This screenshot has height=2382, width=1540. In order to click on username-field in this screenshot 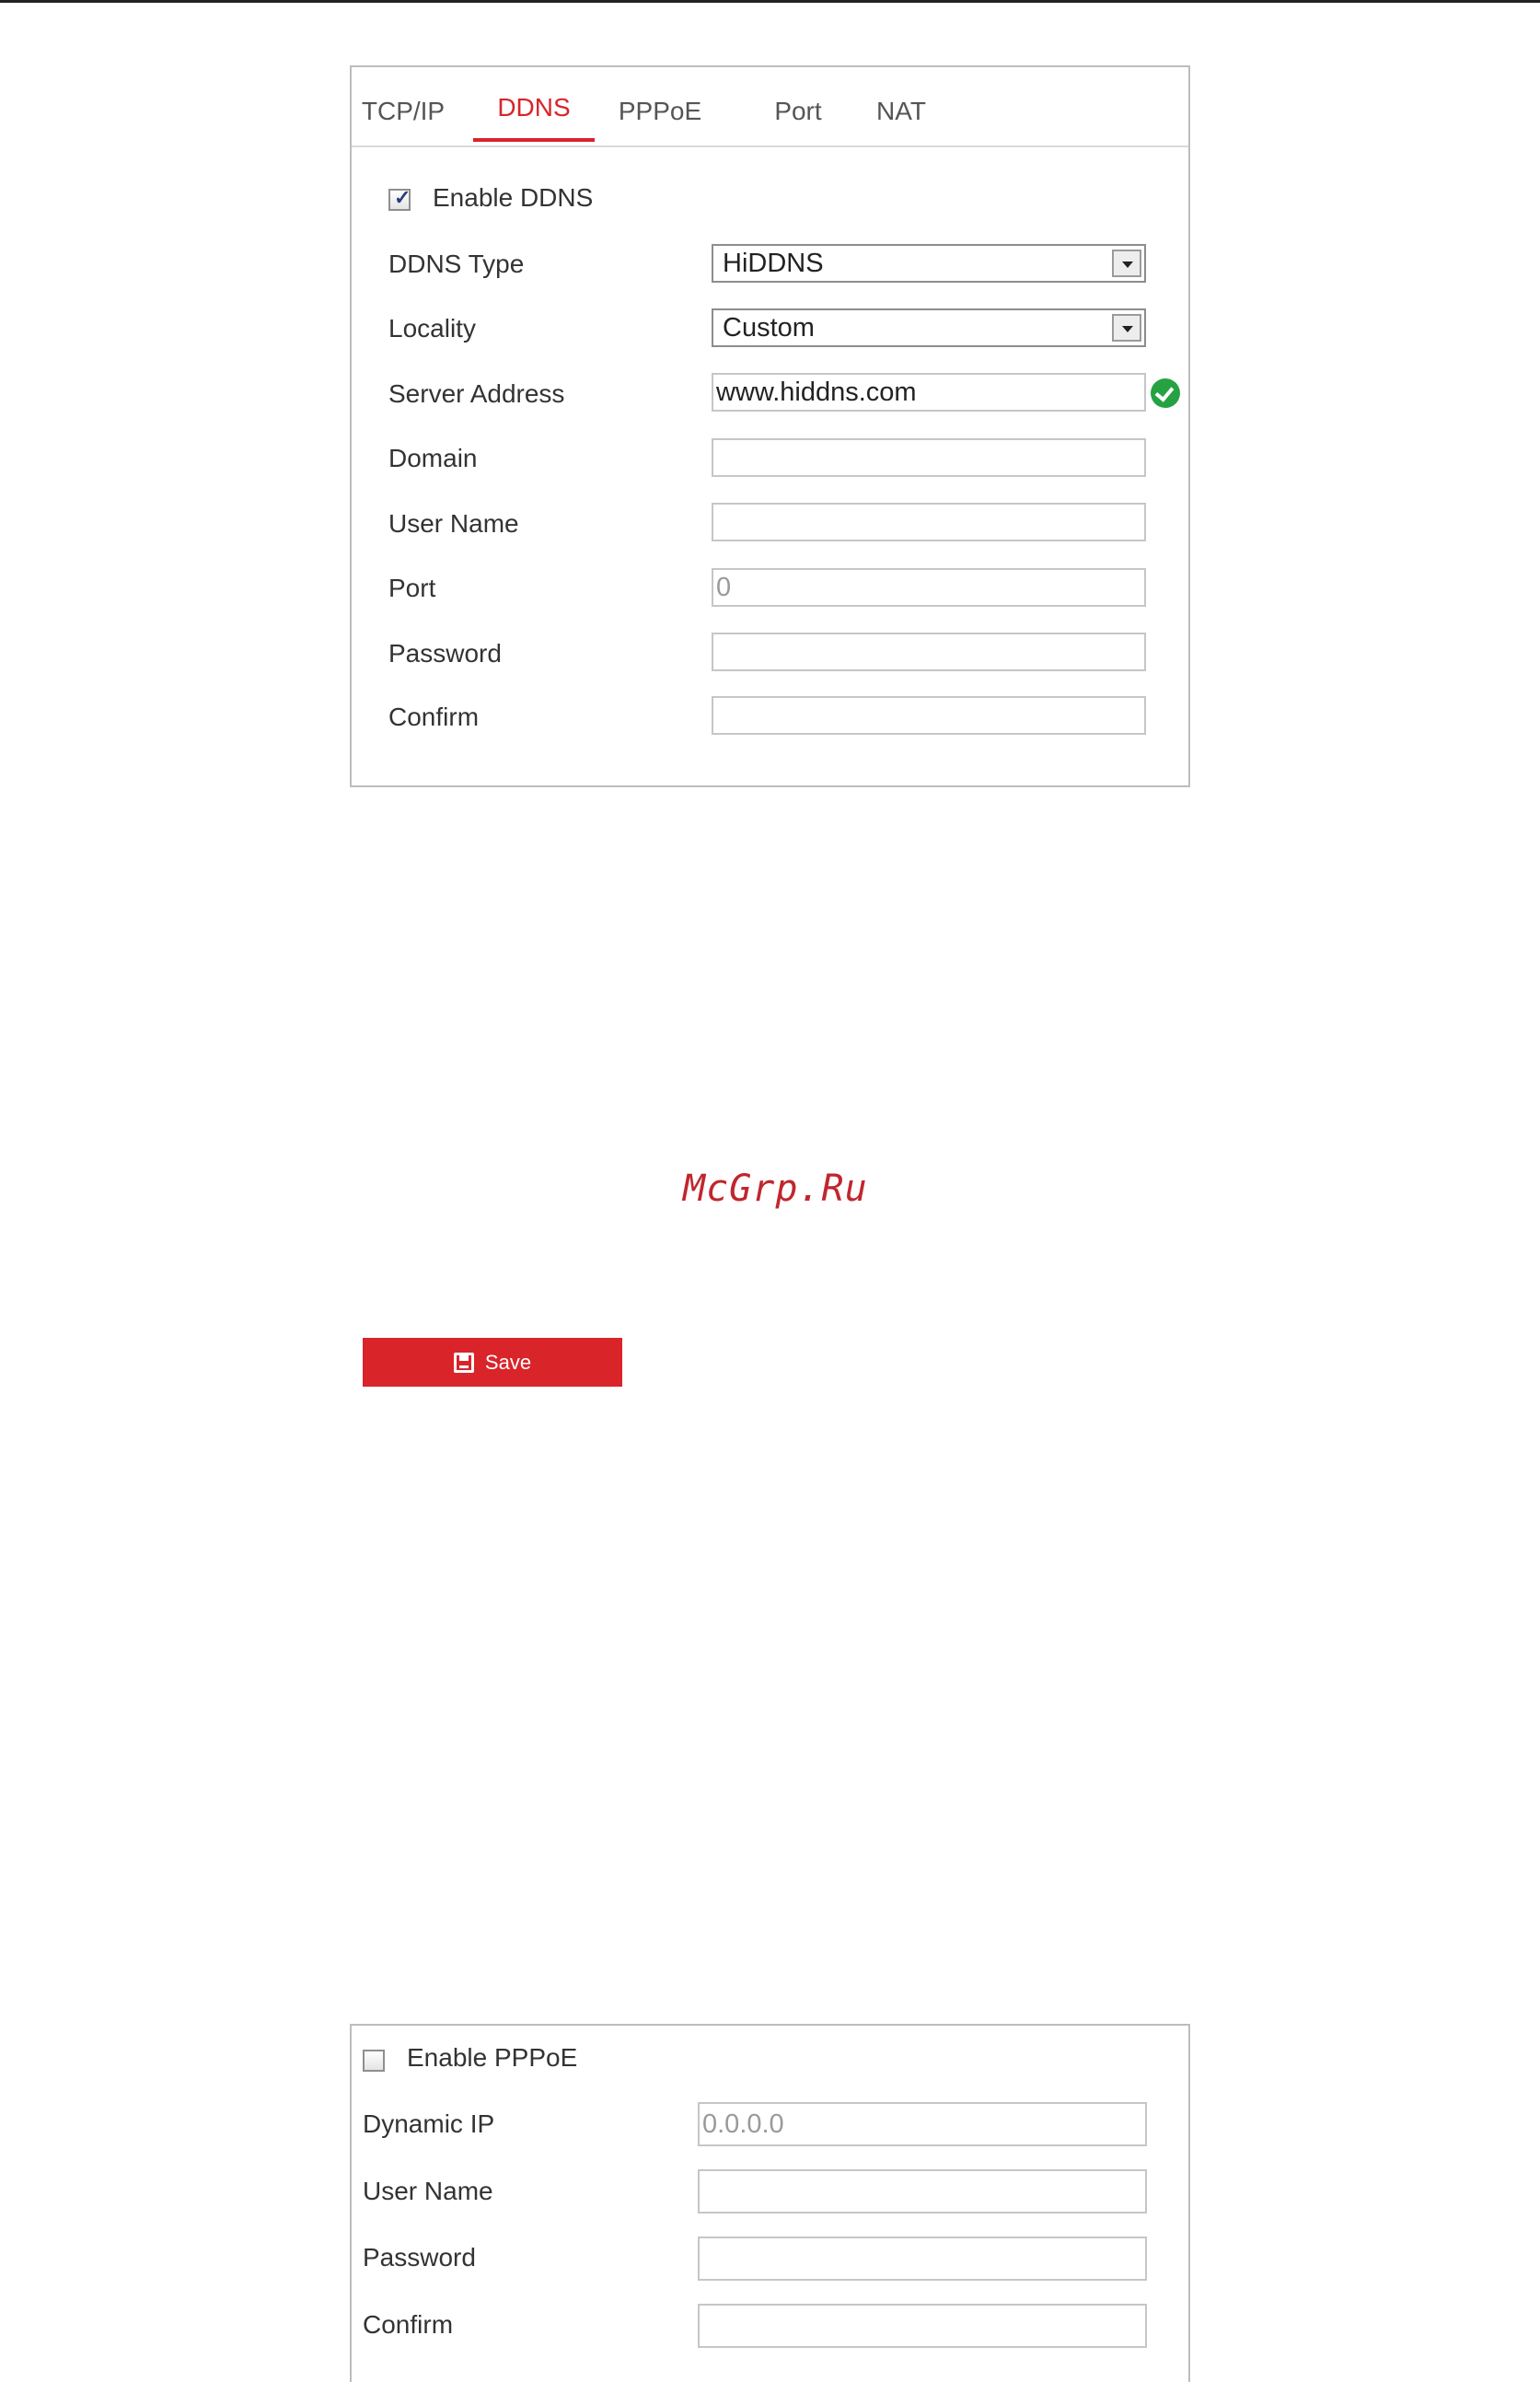, I will do `click(929, 522)`.